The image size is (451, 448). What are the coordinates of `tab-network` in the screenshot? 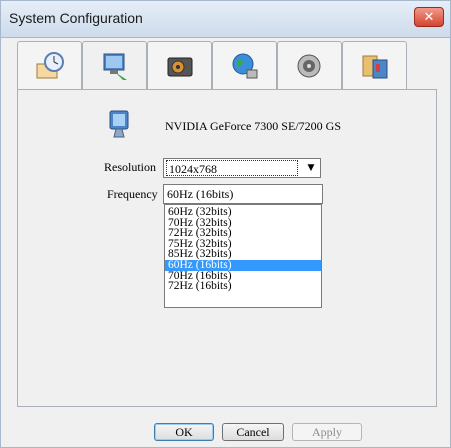 It's located at (244, 65).